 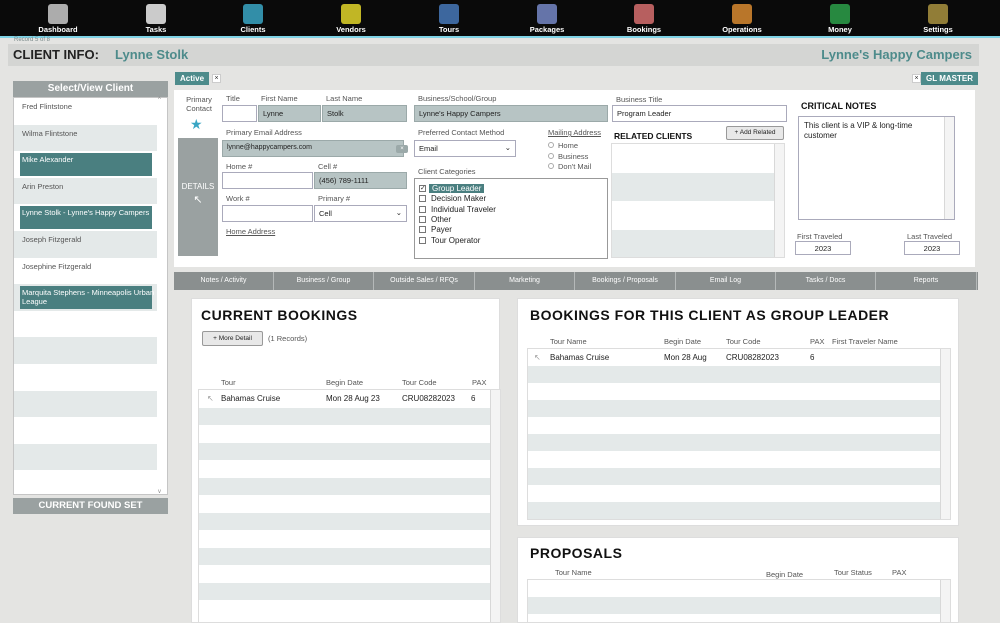 What do you see at coordinates (324, 281) in the screenshot?
I see `tab-business-group: Business / Group` at bounding box center [324, 281].